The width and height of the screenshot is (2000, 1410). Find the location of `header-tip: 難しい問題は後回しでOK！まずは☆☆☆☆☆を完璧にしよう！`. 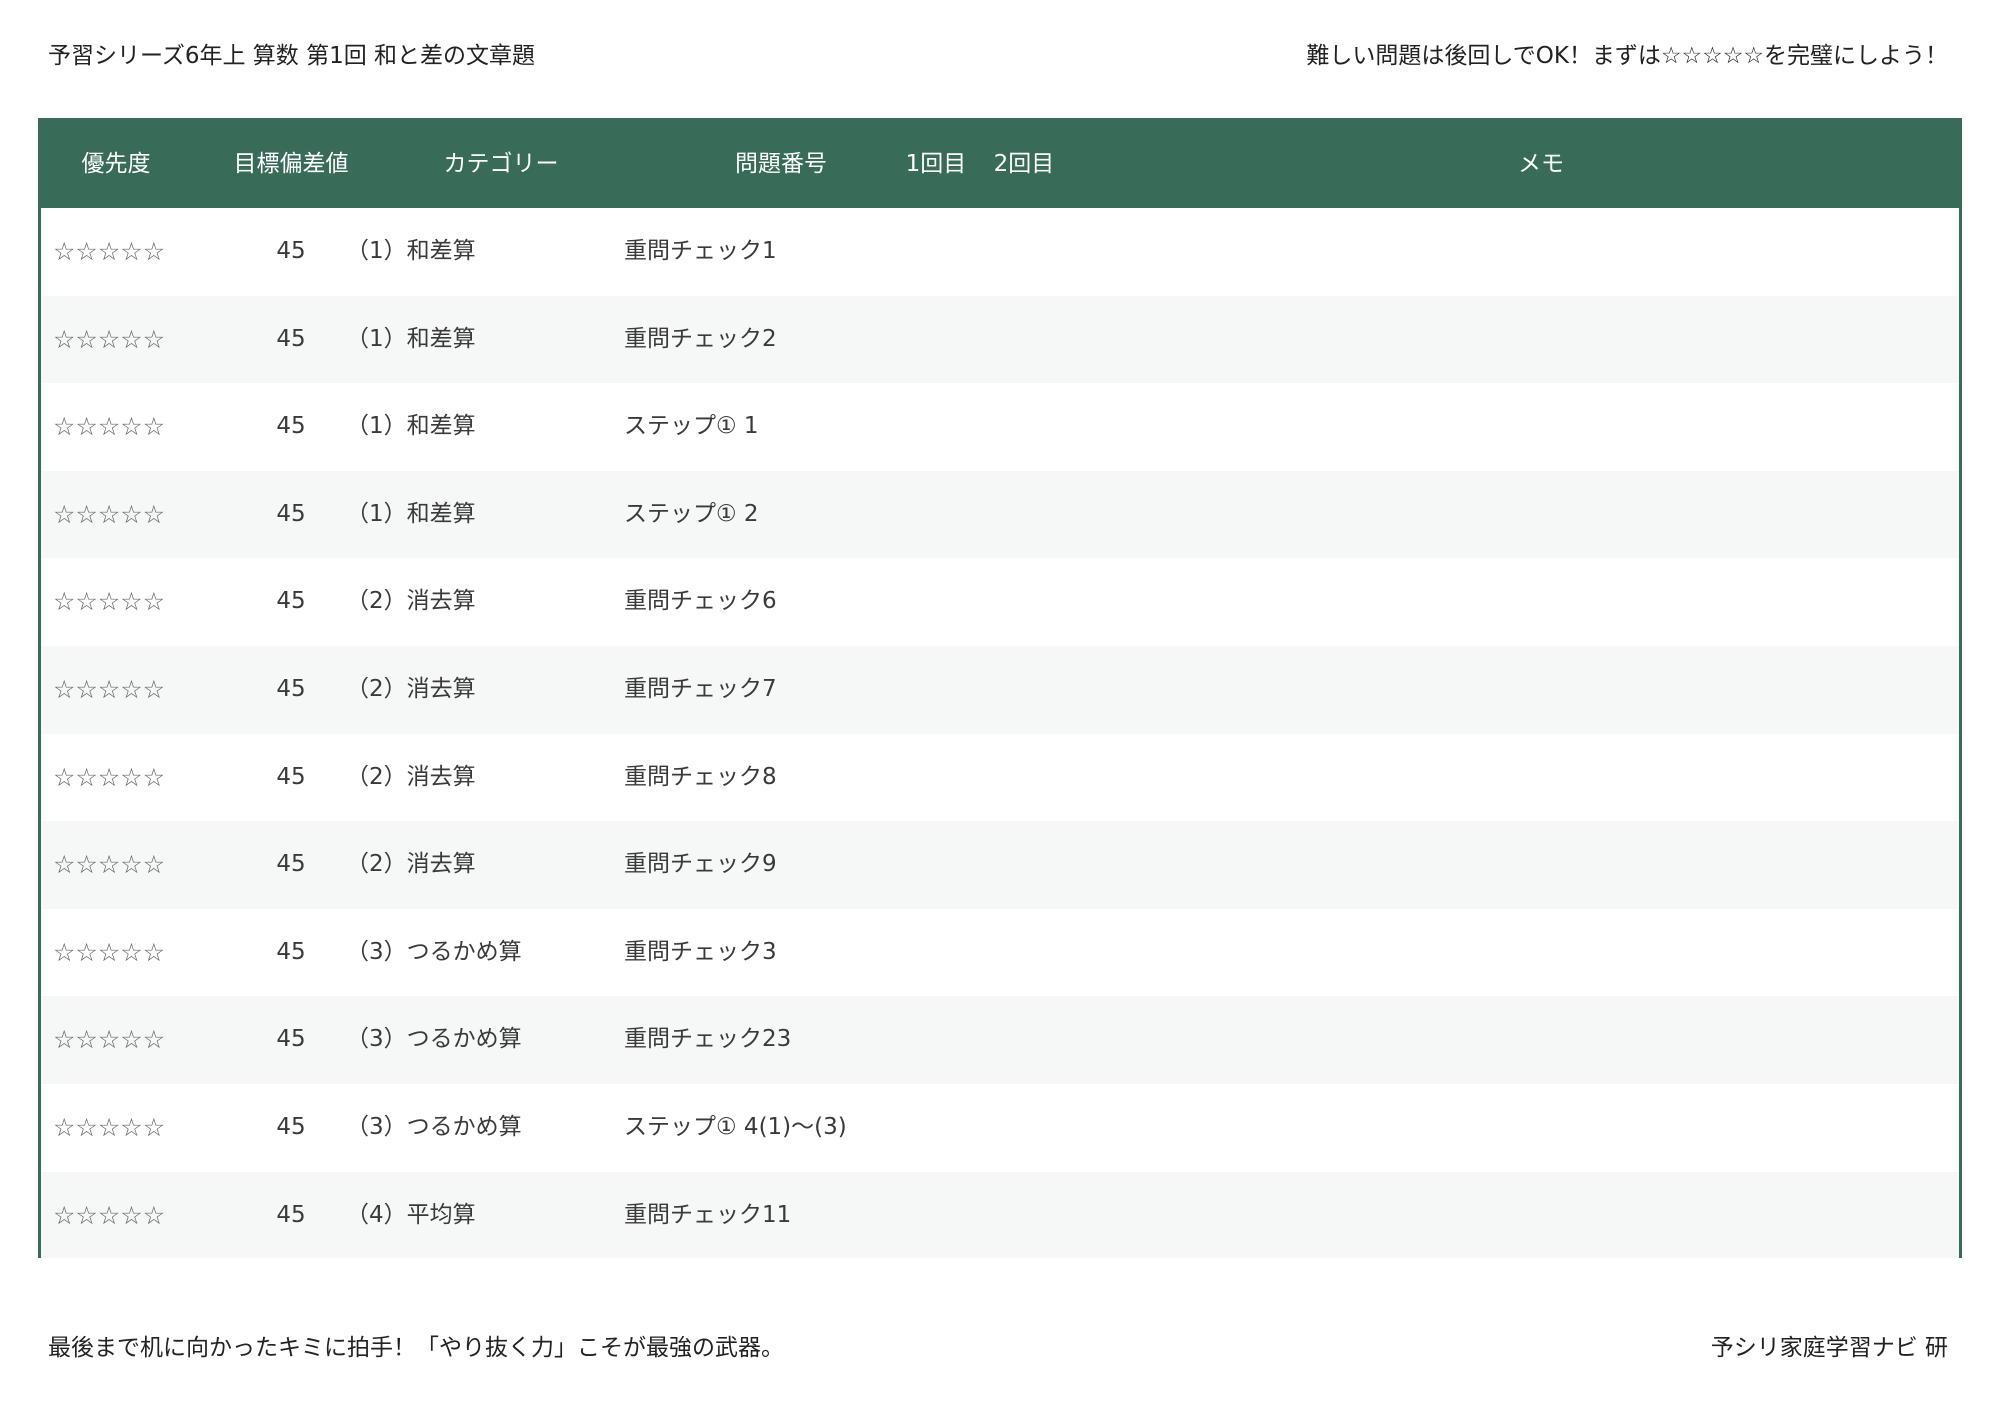

header-tip: 難しい問題は後回しでOK！まずは☆☆☆☆☆を完璧にしよう！ is located at coordinates (1627, 56).